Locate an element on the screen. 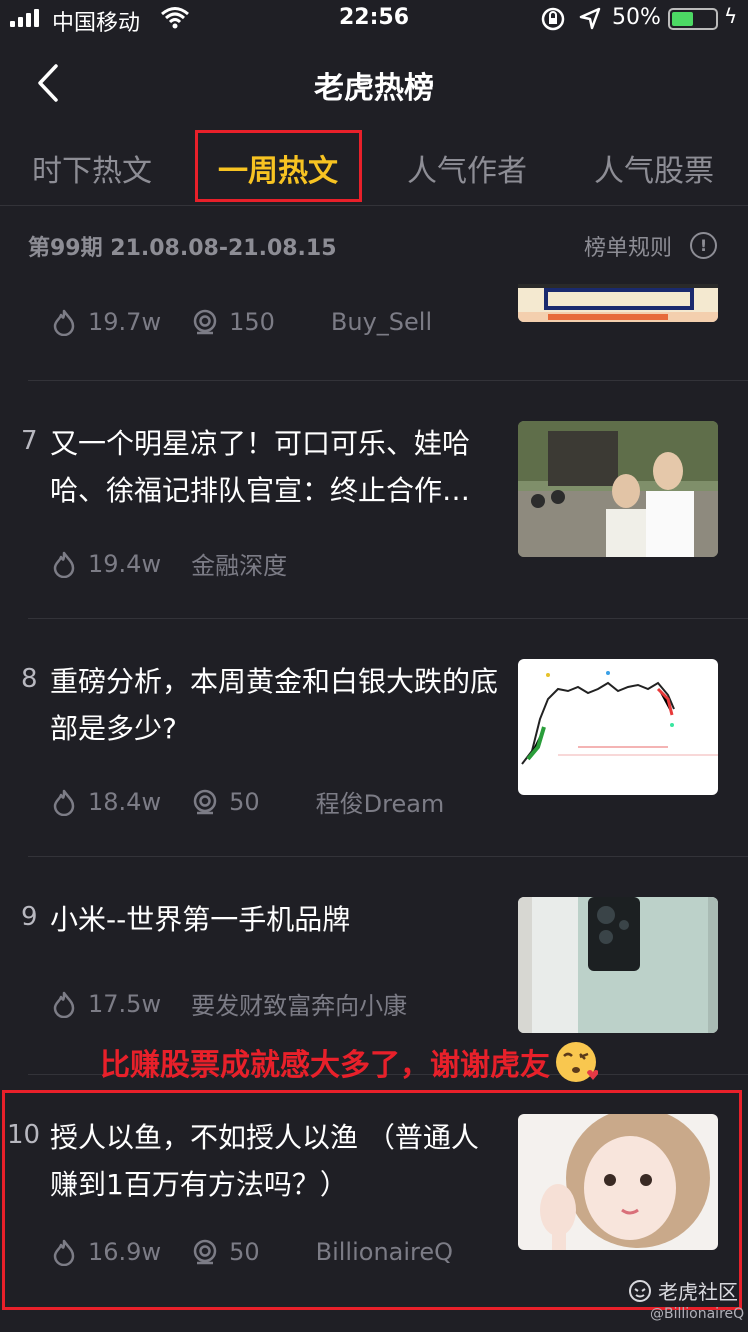 The height and width of the screenshot is (1332, 748). article-title: 小米--世界第一手机品牌 is located at coordinates (277, 919).